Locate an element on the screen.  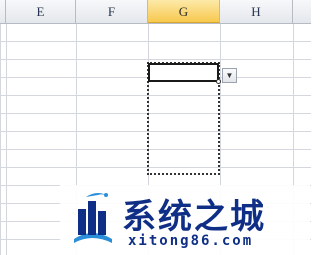
watermark-url: xitong86.com is located at coordinates (191, 241).